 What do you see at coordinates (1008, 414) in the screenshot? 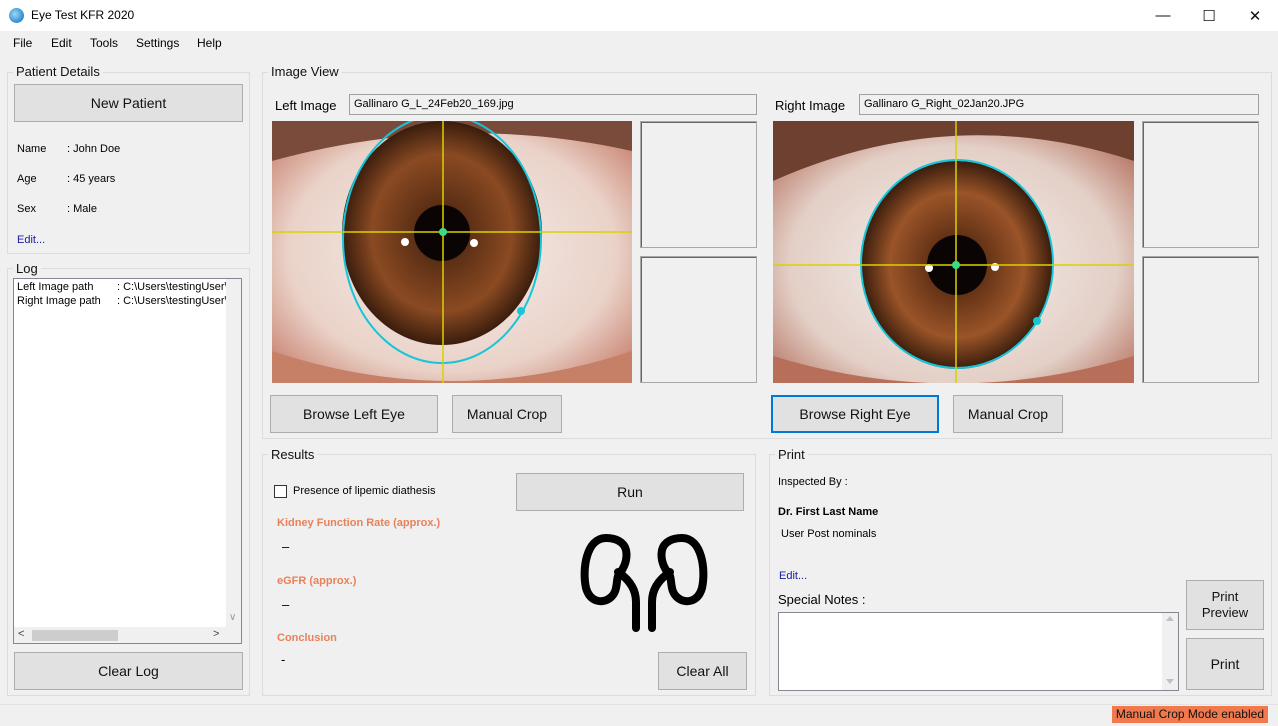
I see `right-manual-crop-button: Manual Crop` at bounding box center [1008, 414].